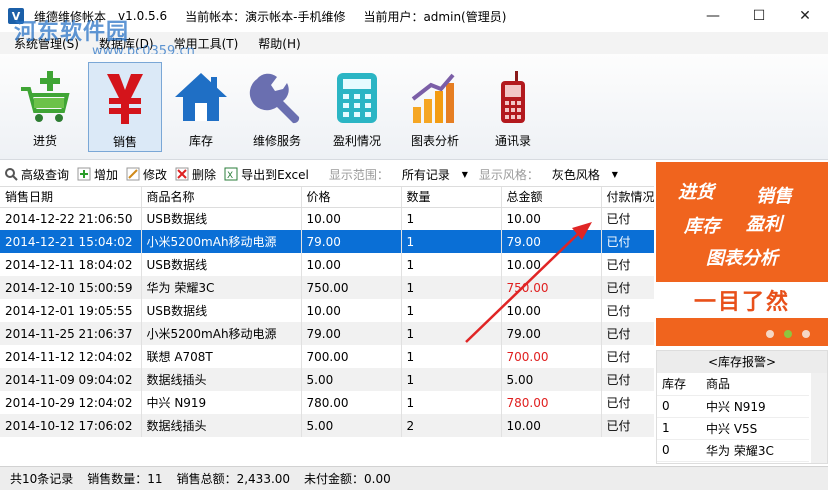 Image resolution: width=828 pixels, height=490 pixels. I want to click on toolbar-profit-button: 盈利情况, so click(357, 107).